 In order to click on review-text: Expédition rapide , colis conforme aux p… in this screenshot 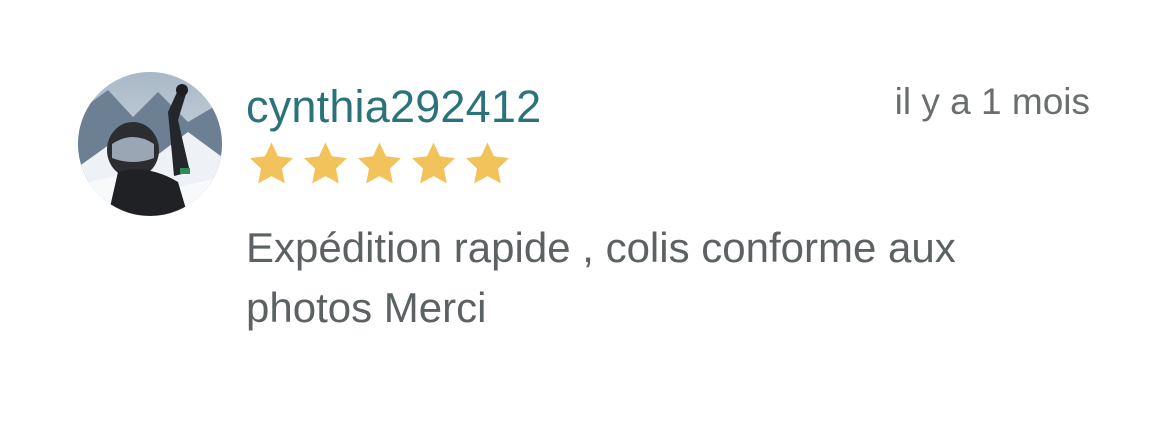, I will do `click(601, 277)`.